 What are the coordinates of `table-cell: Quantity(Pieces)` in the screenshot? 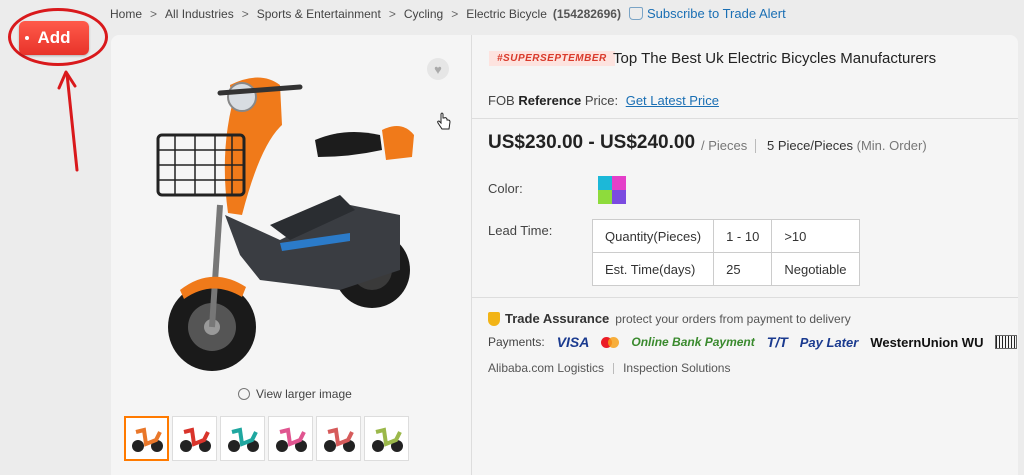 It's located at (653, 236).